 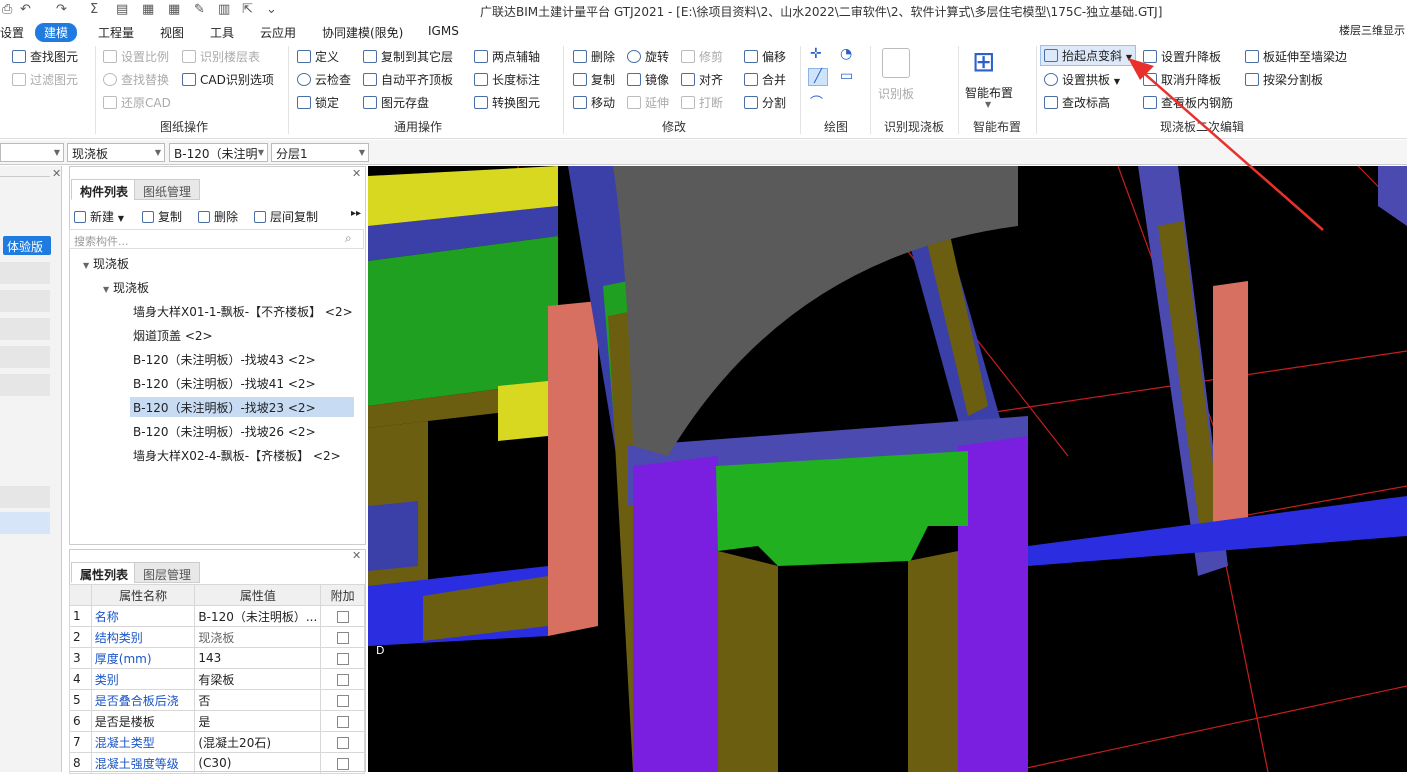 What do you see at coordinates (507, 102) in the screenshot?
I see `convert-element-button: 转换图元` at bounding box center [507, 102].